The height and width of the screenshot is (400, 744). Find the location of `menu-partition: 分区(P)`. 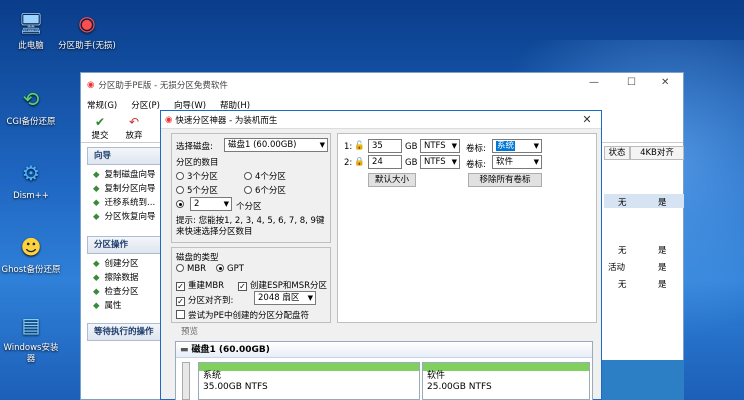

menu-partition: 分区(P) is located at coordinates (145, 105).